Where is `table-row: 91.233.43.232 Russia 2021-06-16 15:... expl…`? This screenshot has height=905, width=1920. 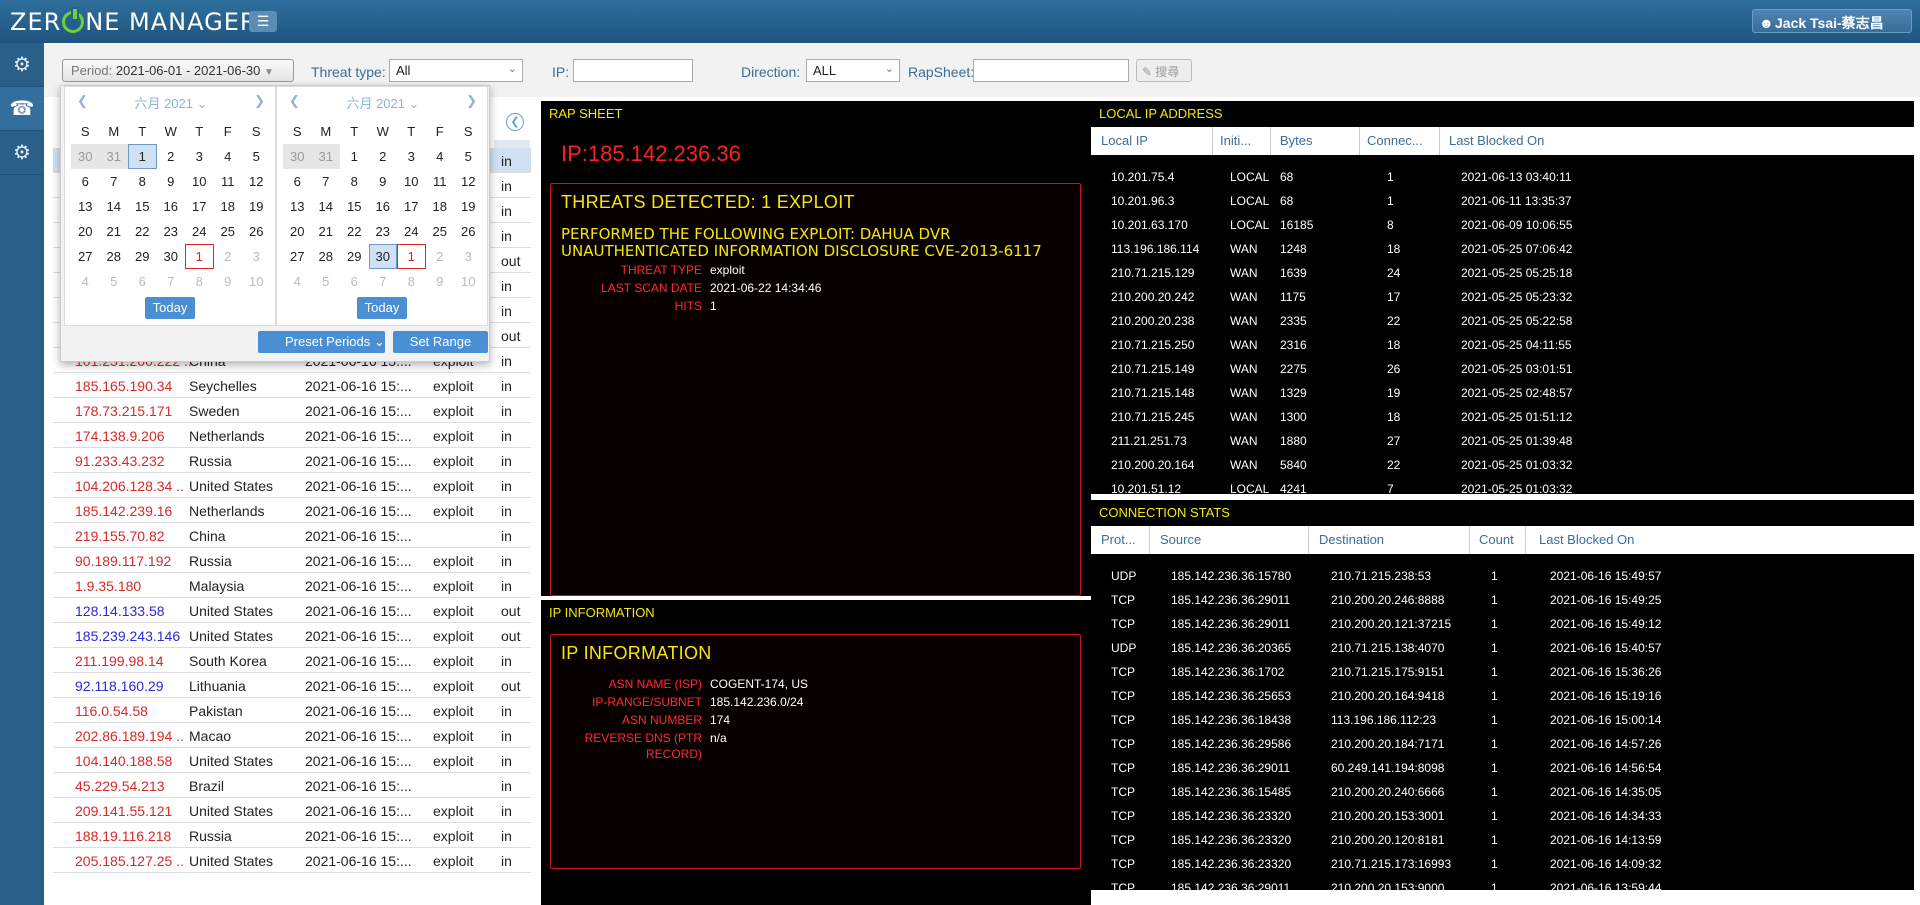
table-row: 91.233.43.232 Russia 2021-06-16 15:... expl… is located at coordinates (292, 460).